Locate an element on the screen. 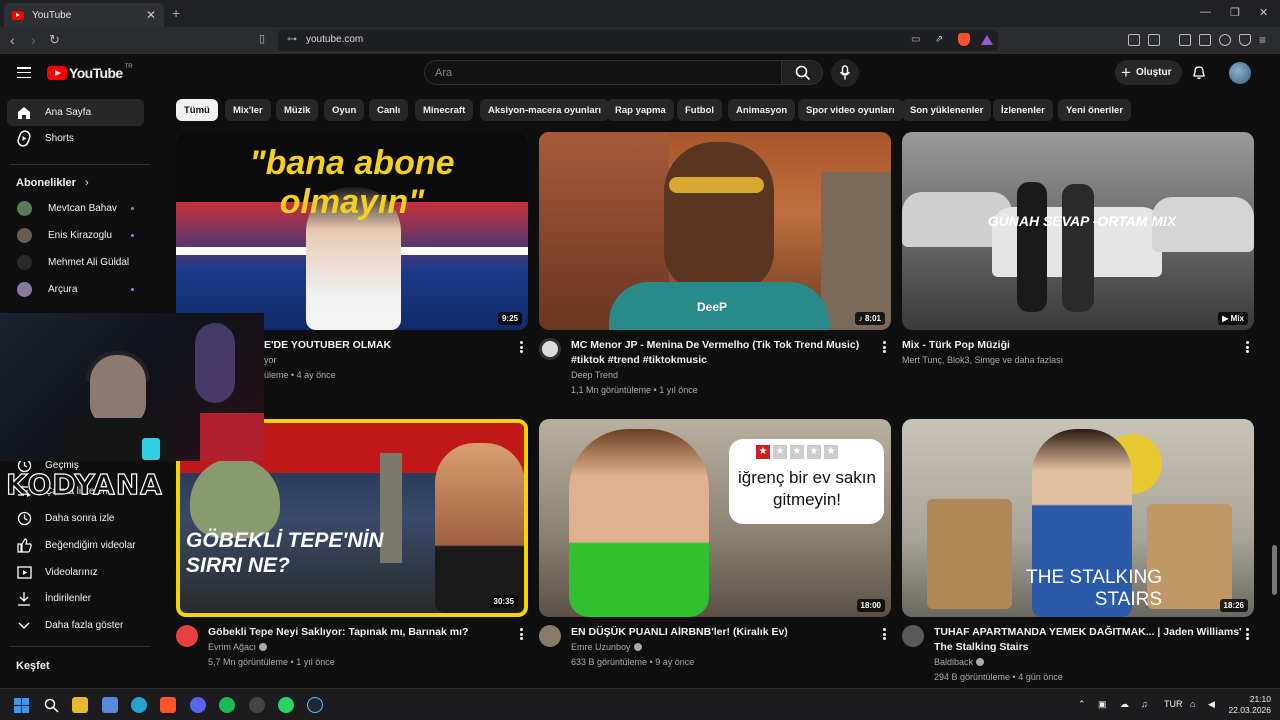  video-thumbnail: "bana abone olmayın" 9:25 is located at coordinates (352, 231).